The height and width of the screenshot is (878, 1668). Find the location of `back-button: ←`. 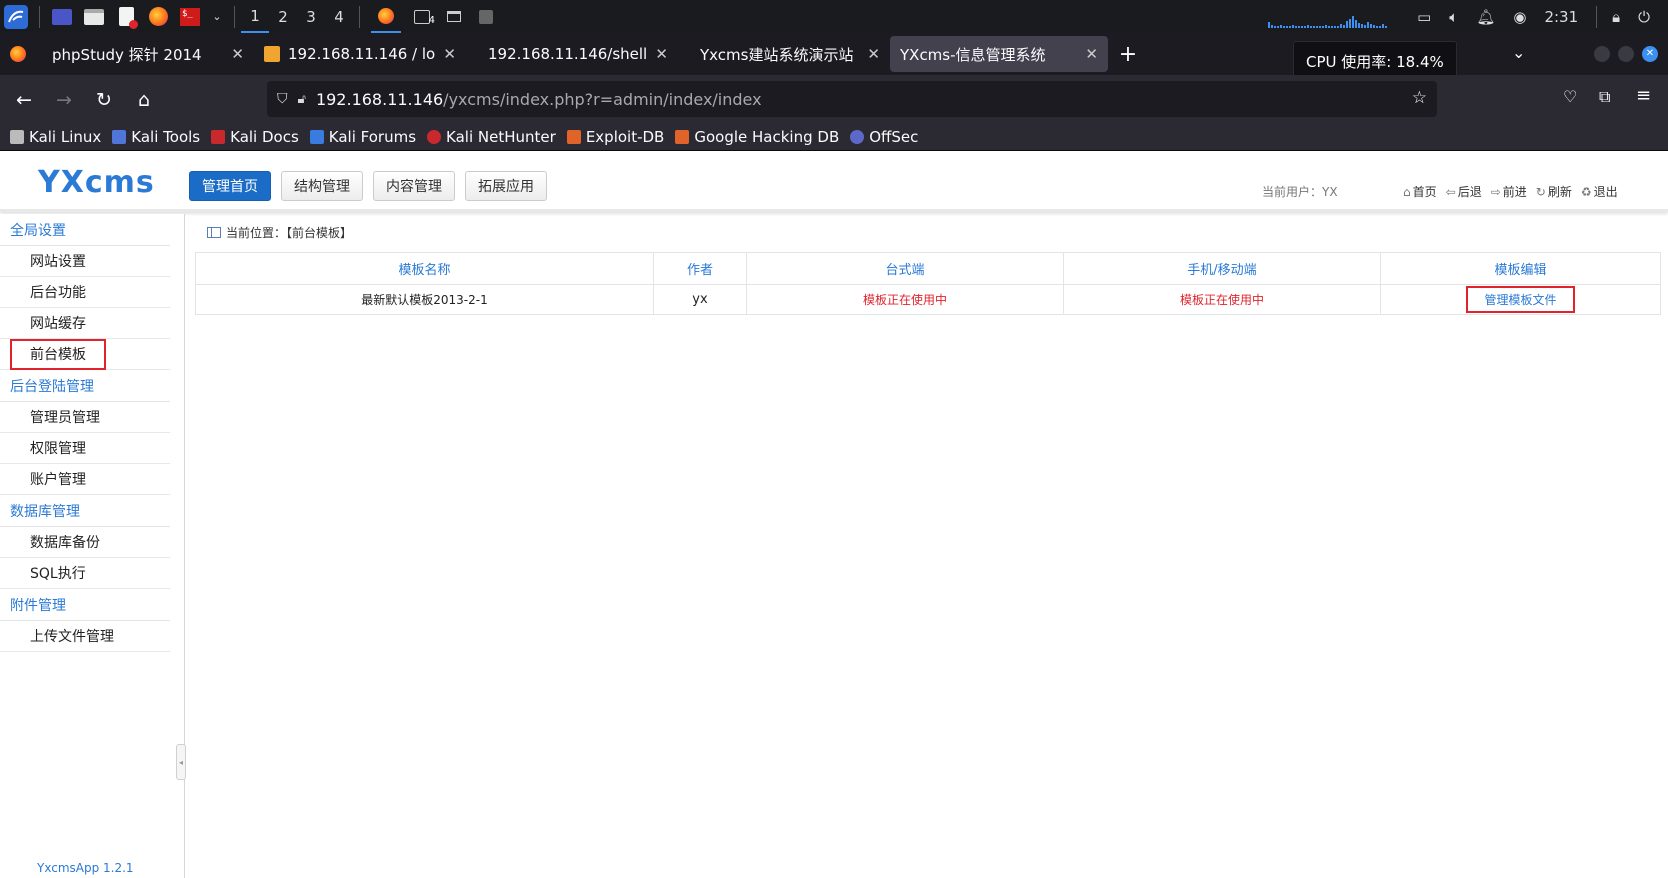

back-button: ← is located at coordinates (24, 100).